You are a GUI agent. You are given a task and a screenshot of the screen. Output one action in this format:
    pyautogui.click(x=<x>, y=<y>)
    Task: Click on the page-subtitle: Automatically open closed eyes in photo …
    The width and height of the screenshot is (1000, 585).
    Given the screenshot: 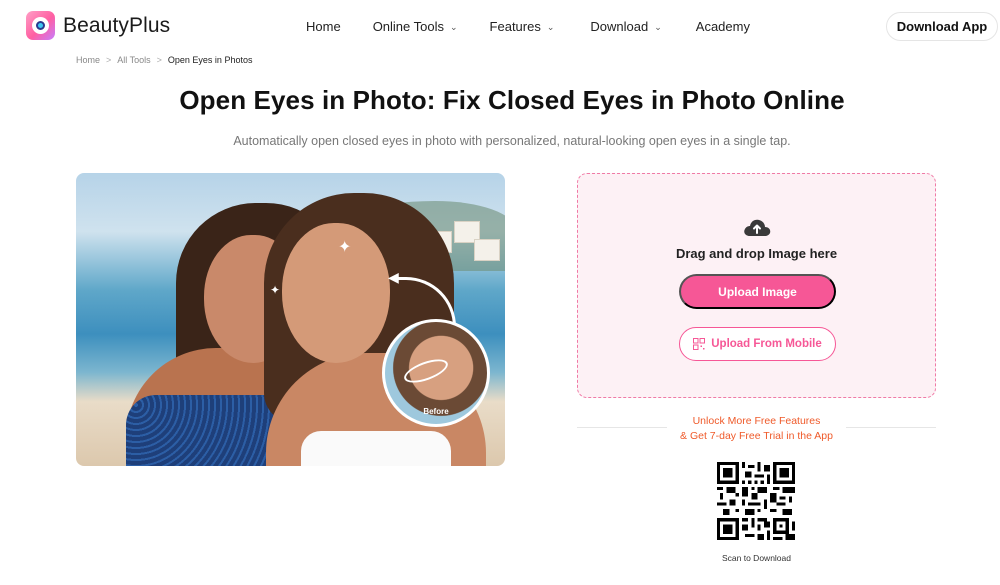 What is the action you would take?
    pyautogui.click(x=512, y=141)
    